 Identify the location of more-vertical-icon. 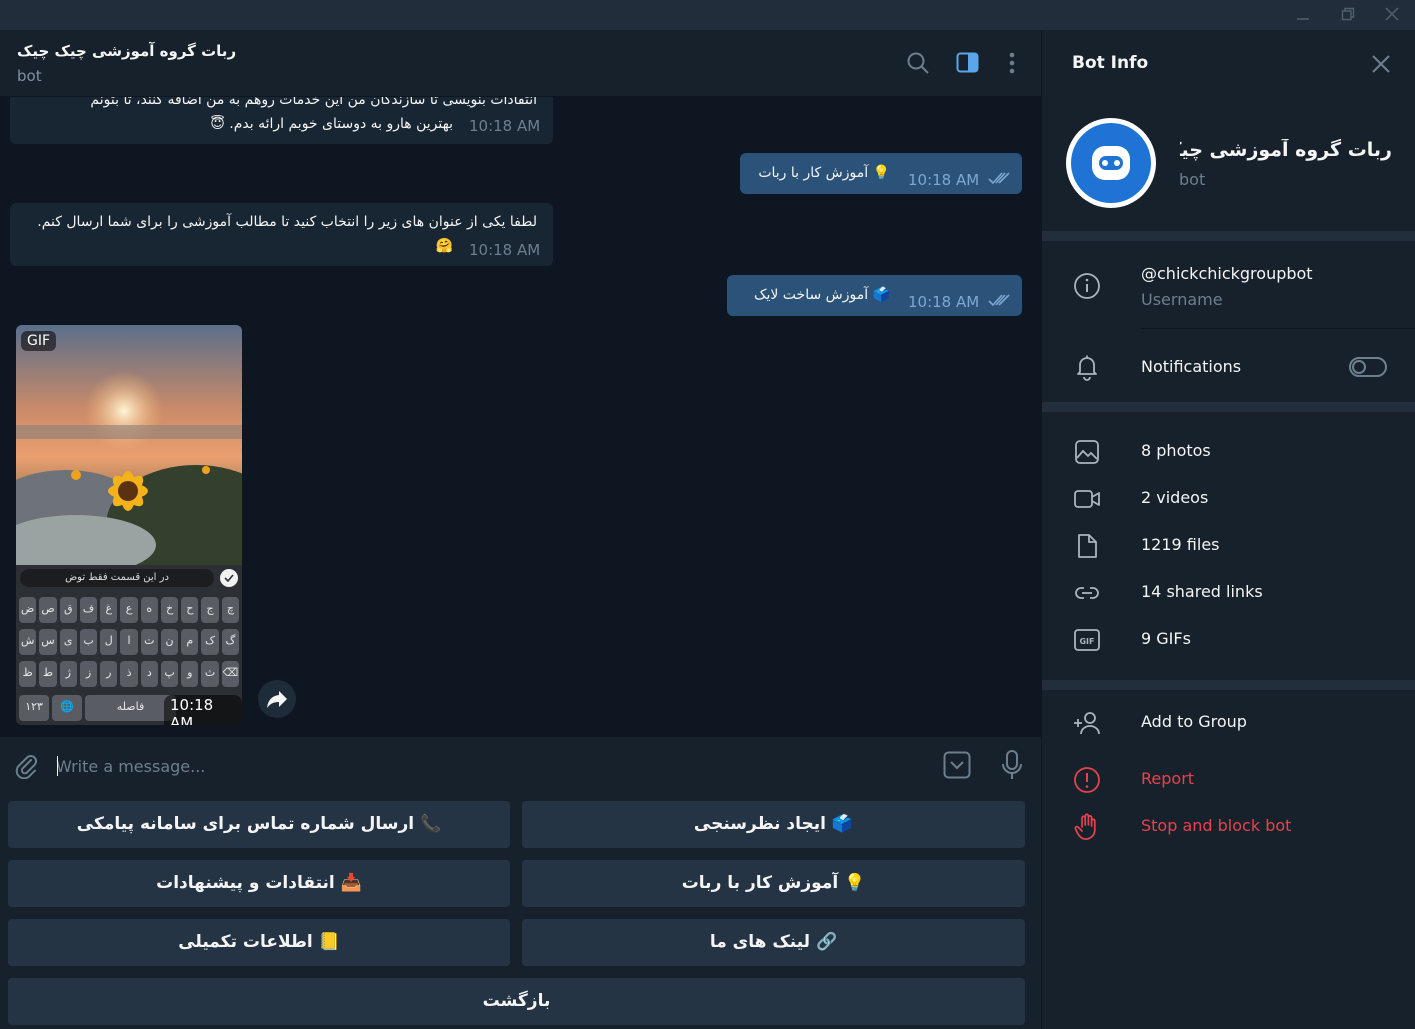
(1012, 63).